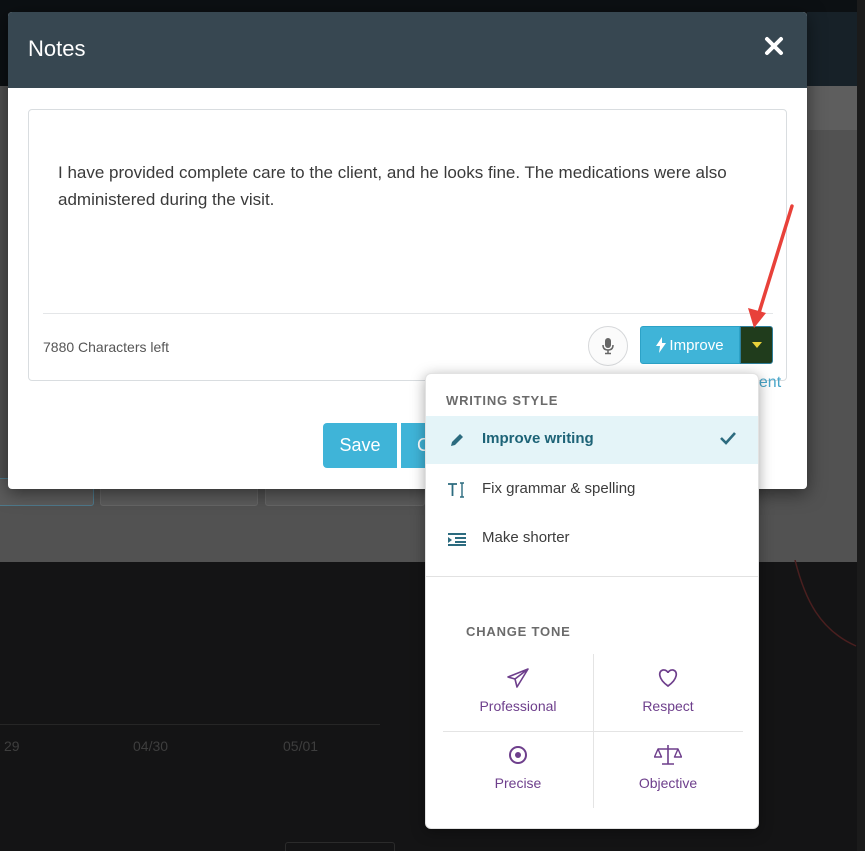 This screenshot has width=865, height=851. I want to click on background-chart-line, so click(825, 603).